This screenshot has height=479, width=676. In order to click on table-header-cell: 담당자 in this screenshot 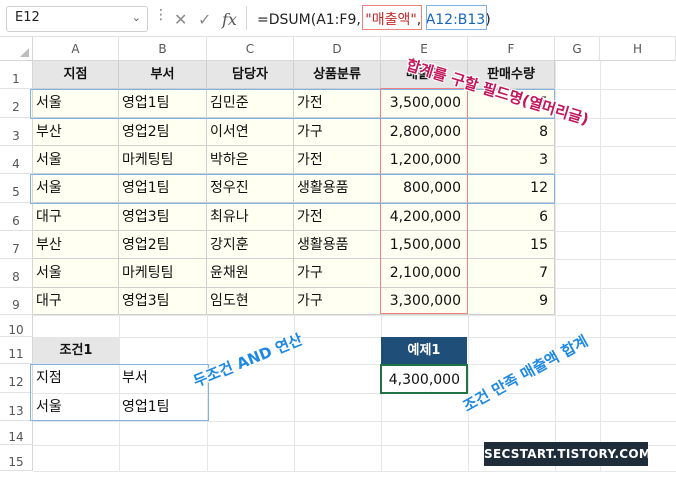, I will do `click(250, 75)`.